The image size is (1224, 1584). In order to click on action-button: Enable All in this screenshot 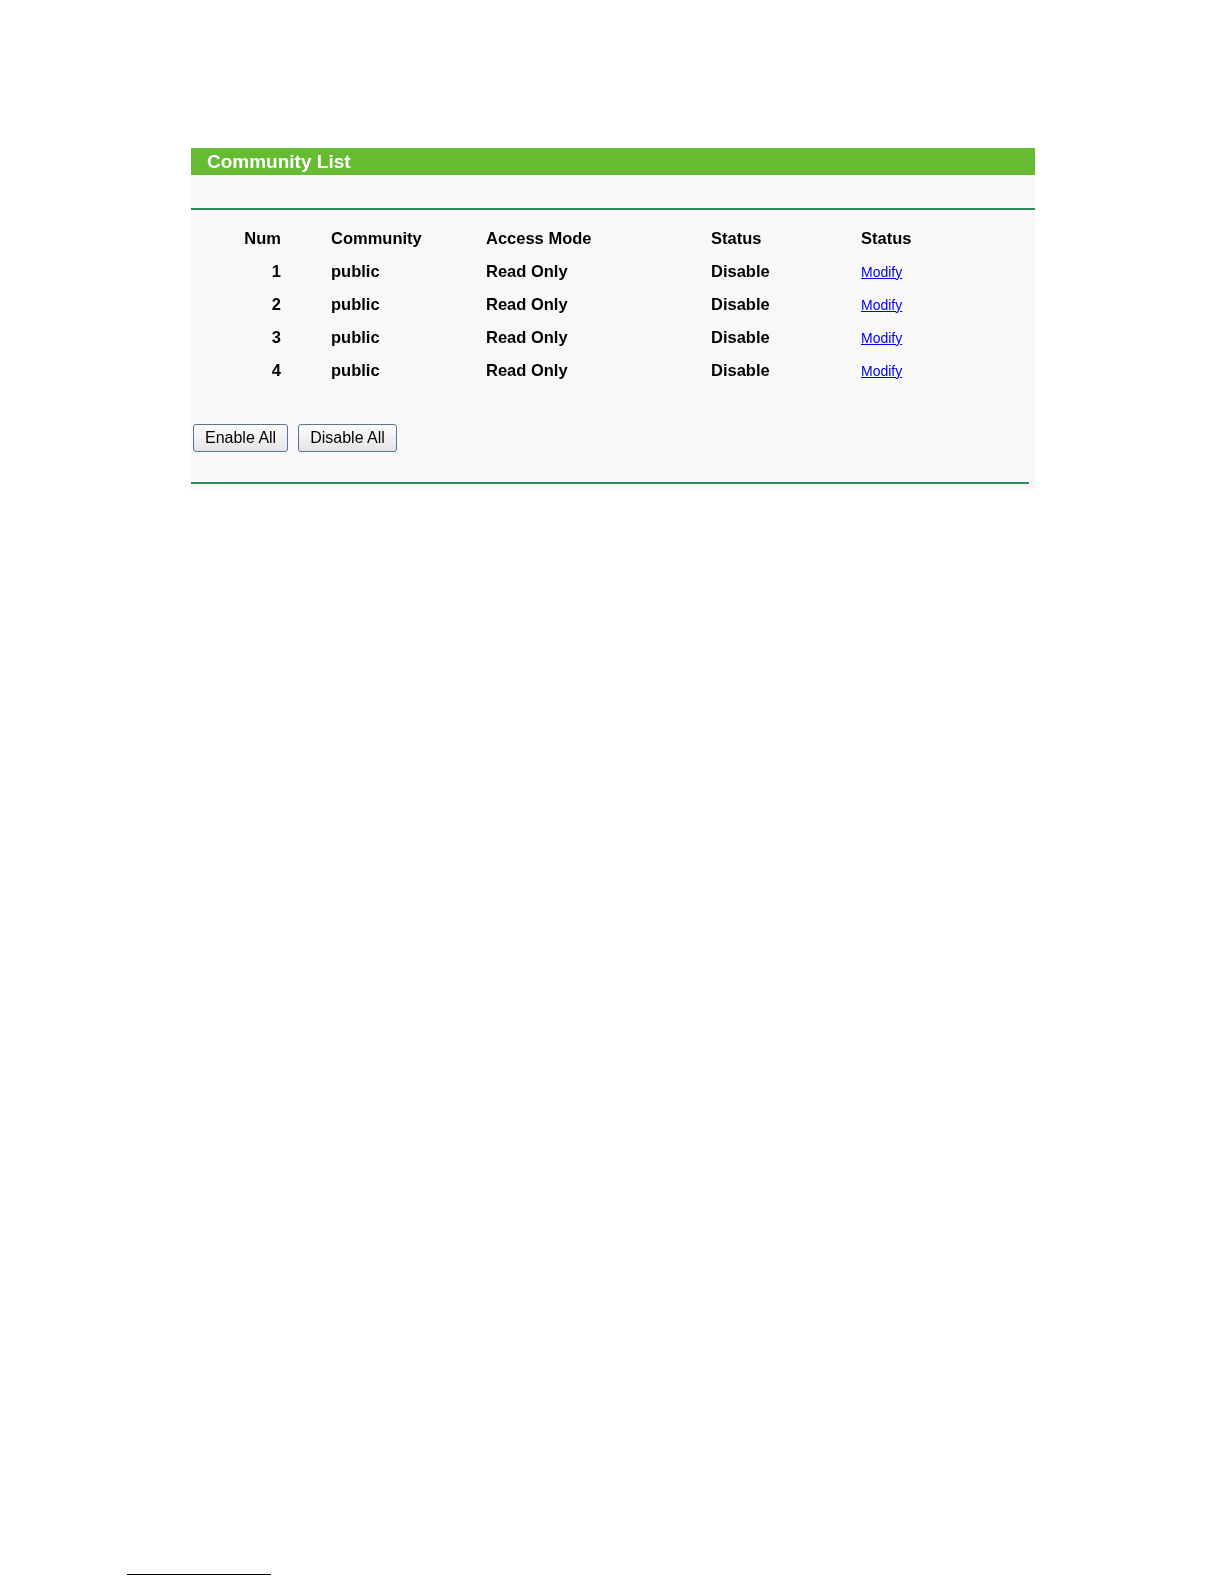, I will do `click(241, 438)`.